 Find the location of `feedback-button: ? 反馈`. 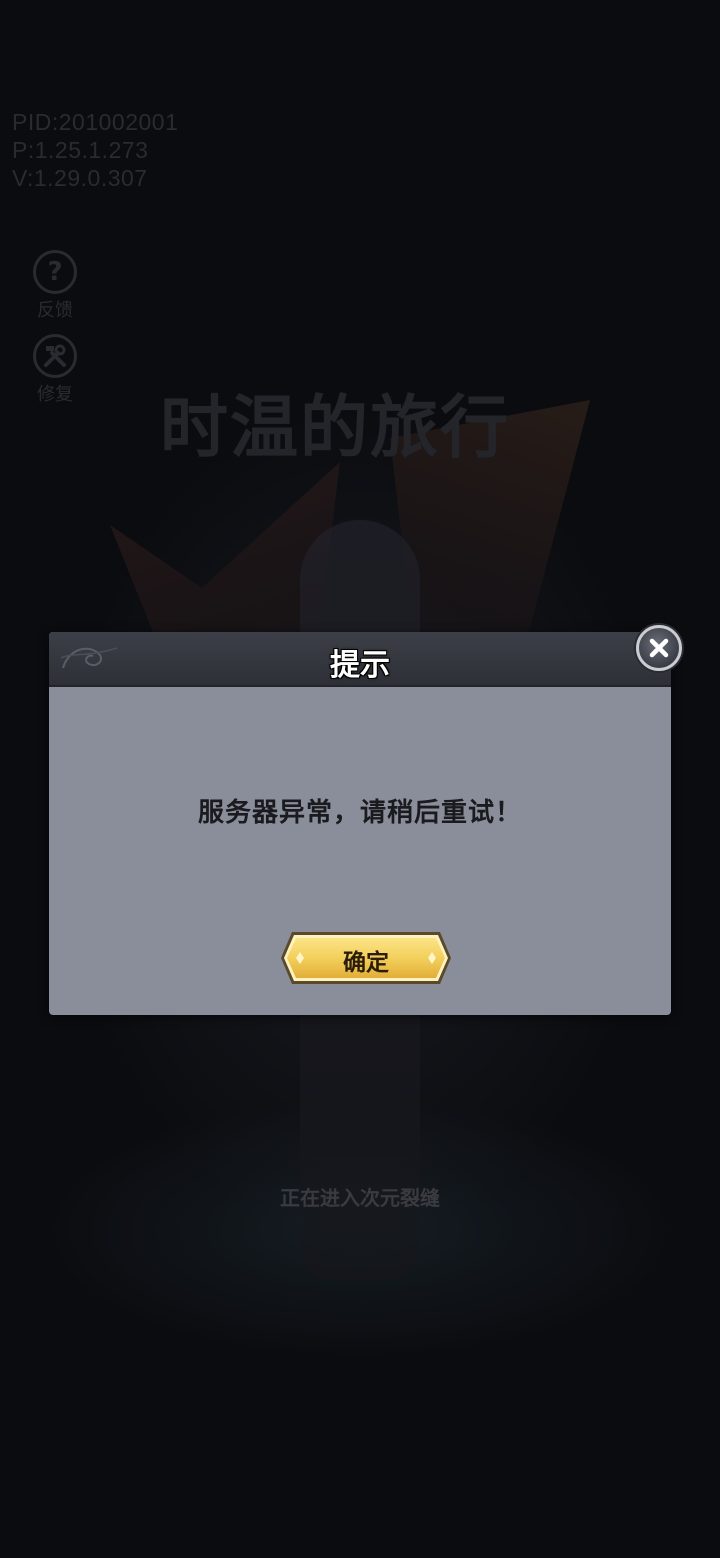

feedback-button: ? 反馈 is located at coordinates (55, 286).